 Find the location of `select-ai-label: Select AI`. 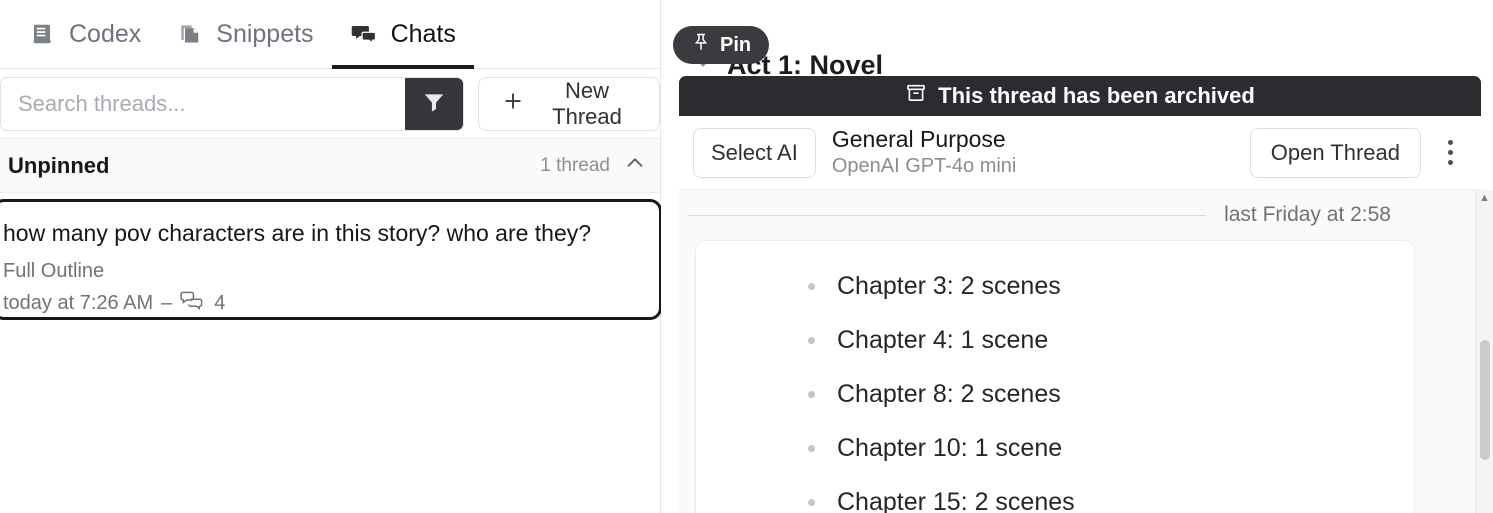

select-ai-label: Select AI is located at coordinates (754, 152).